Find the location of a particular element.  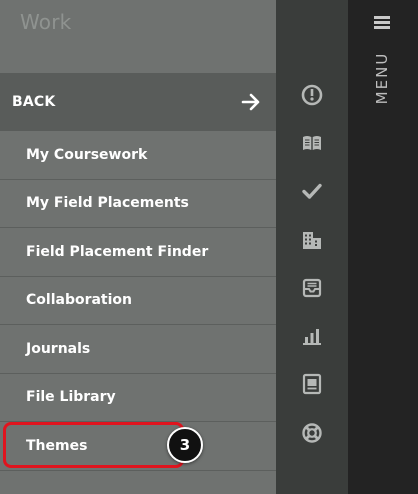

highlight-box is located at coordinates (93, 445).